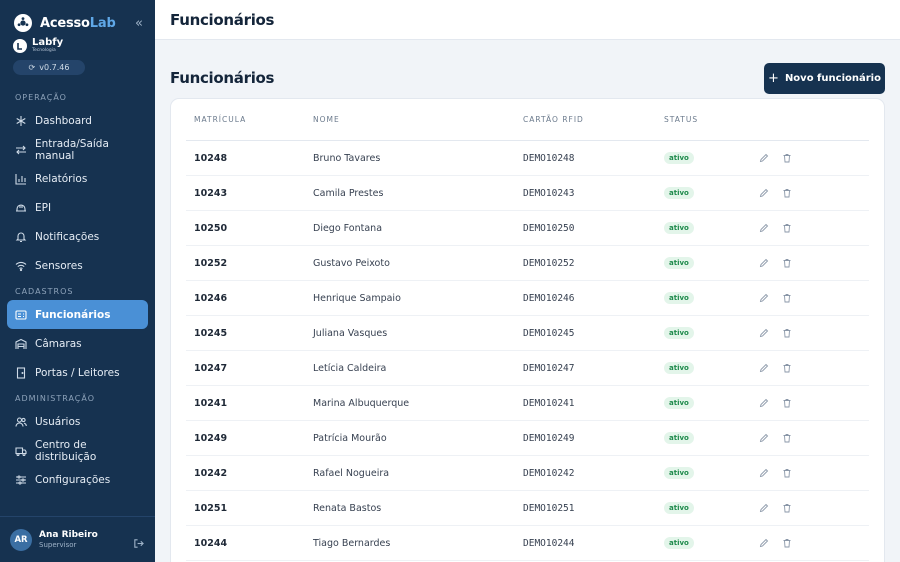 This screenshot has height=562, width=900. I want to click on door-icon, so click(21, 372).